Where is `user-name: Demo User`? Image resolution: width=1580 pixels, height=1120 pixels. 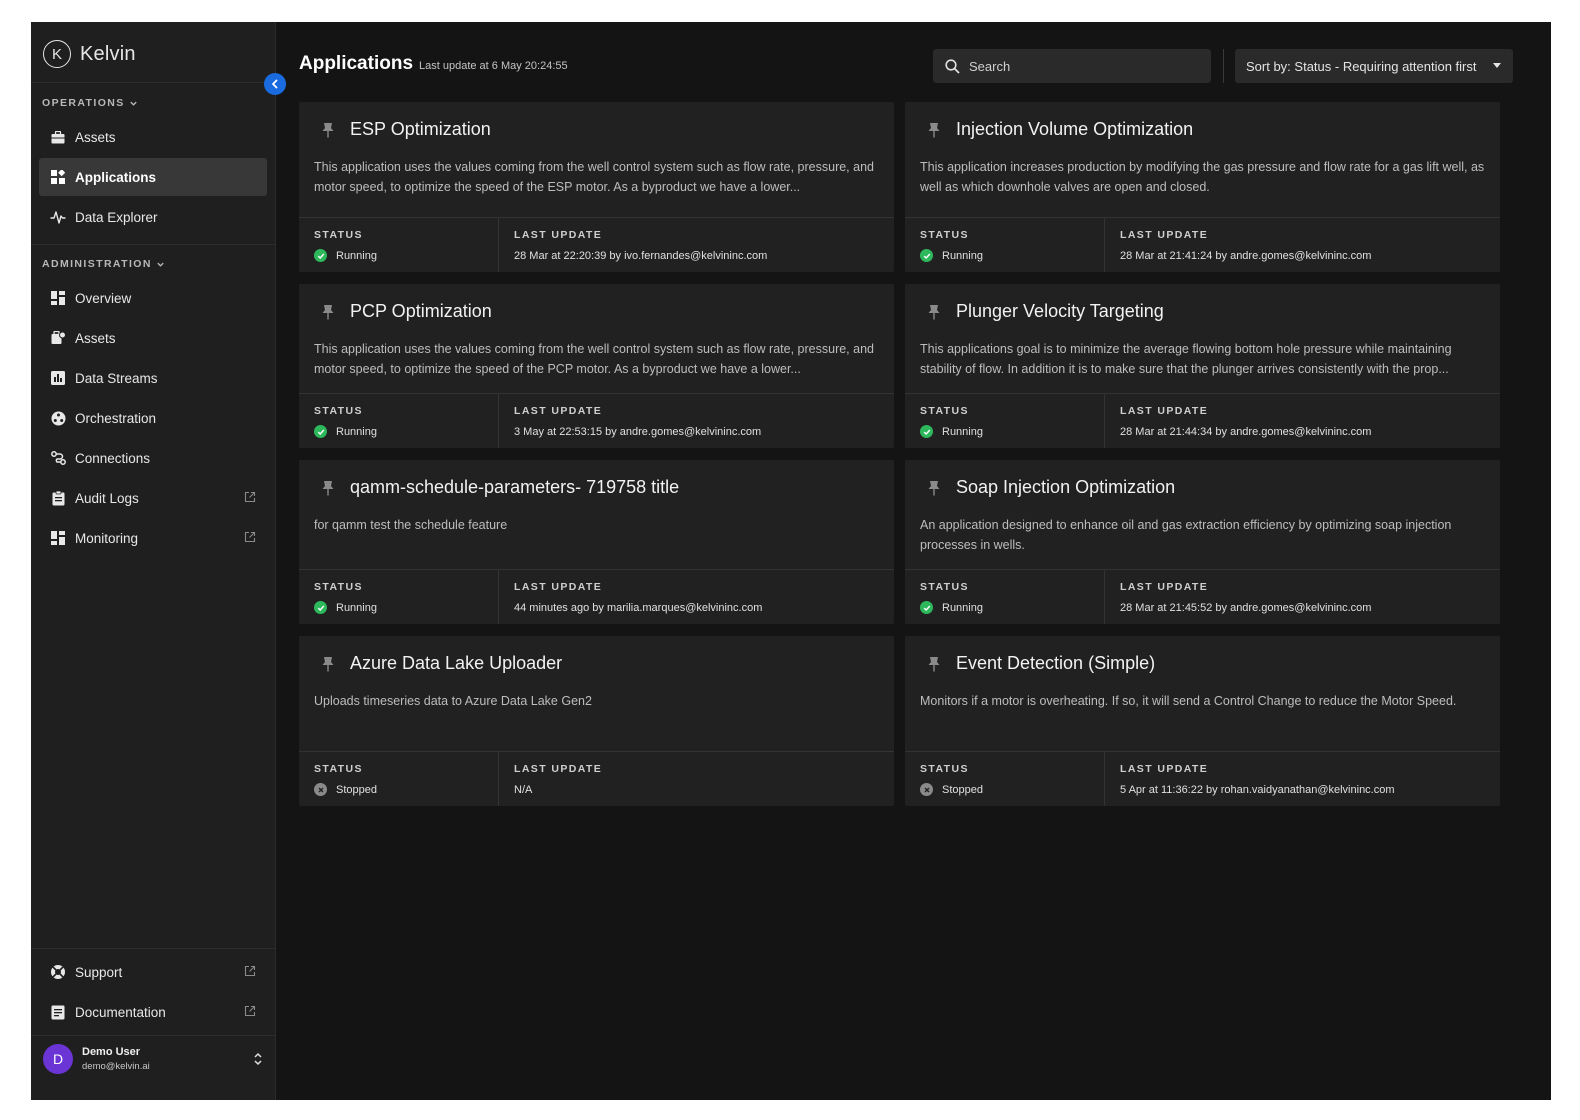 user-name: Demo User is located at coordinates (111, 1052).